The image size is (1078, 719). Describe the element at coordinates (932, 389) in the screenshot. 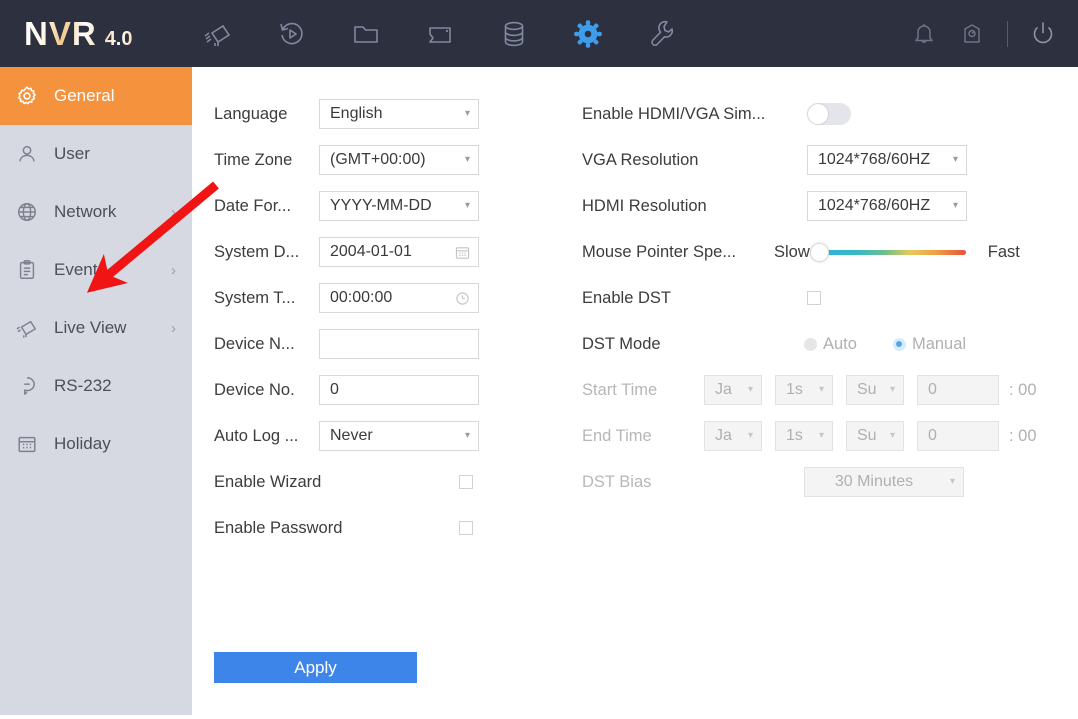

I see `start-time-hour-value: 0` at that location.